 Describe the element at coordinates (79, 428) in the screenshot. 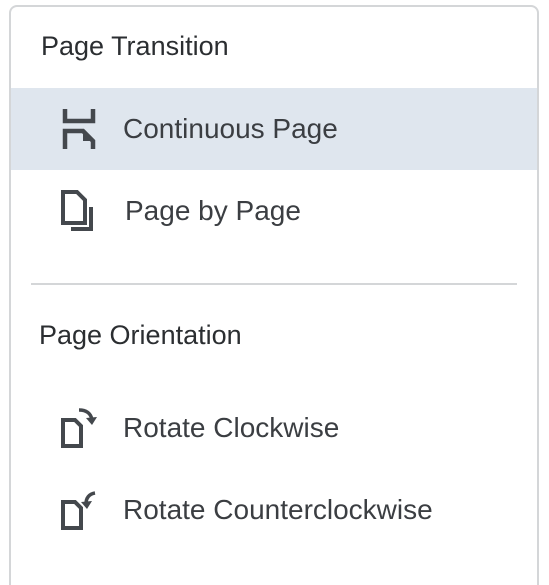

I see `rotate-clockwise-icon` at that location.